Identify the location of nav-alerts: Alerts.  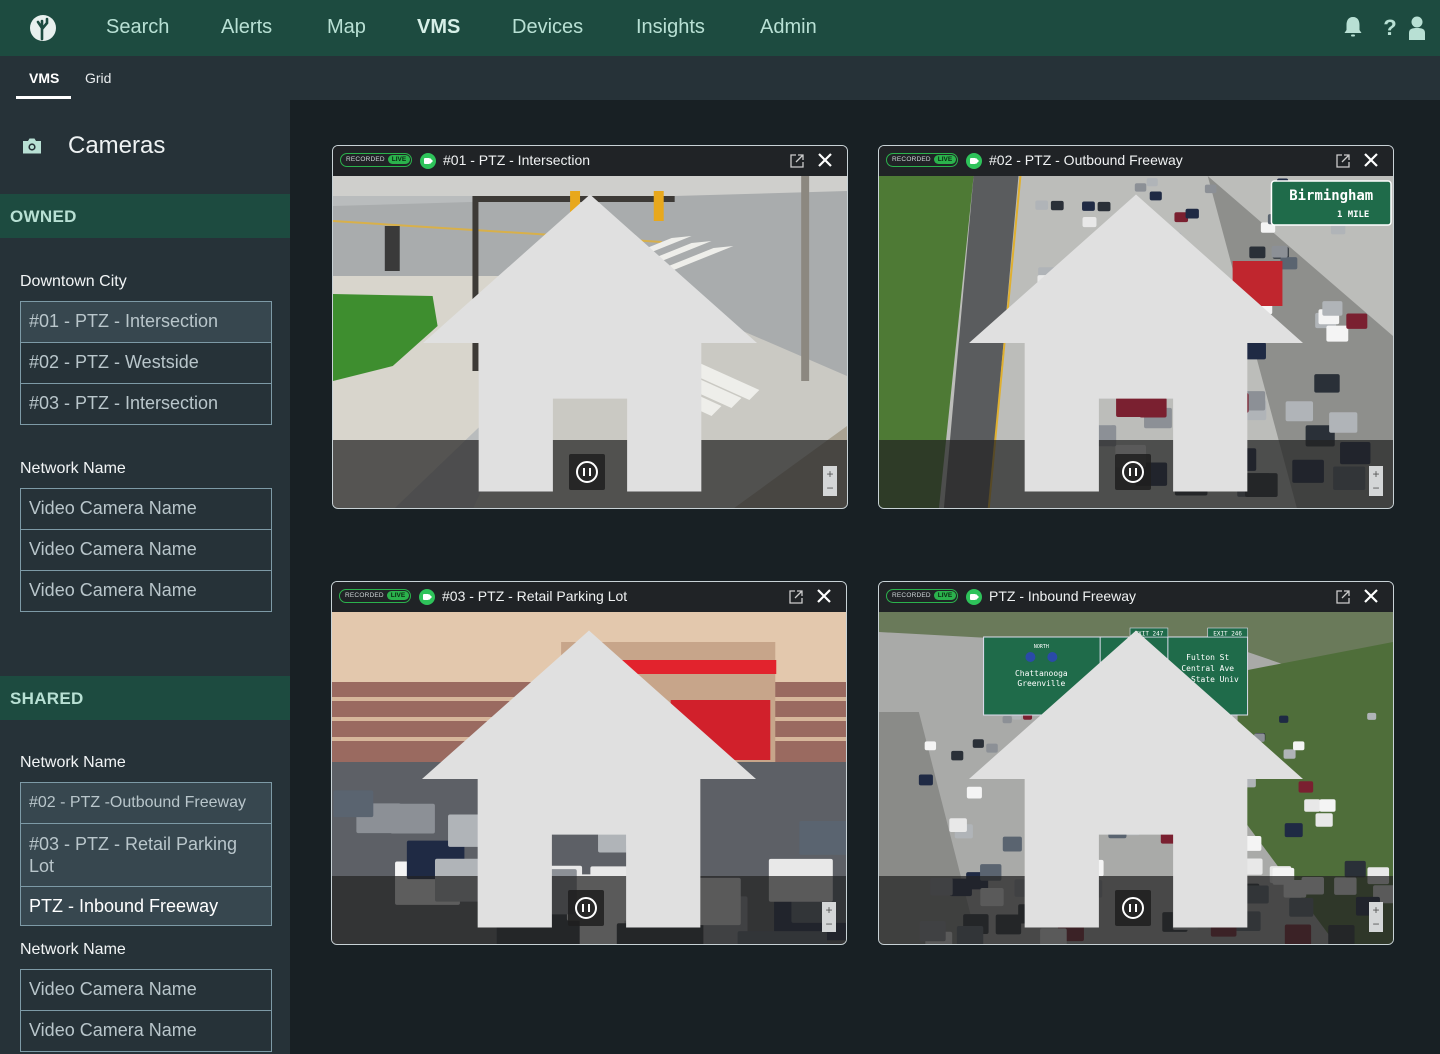
(246, 27).